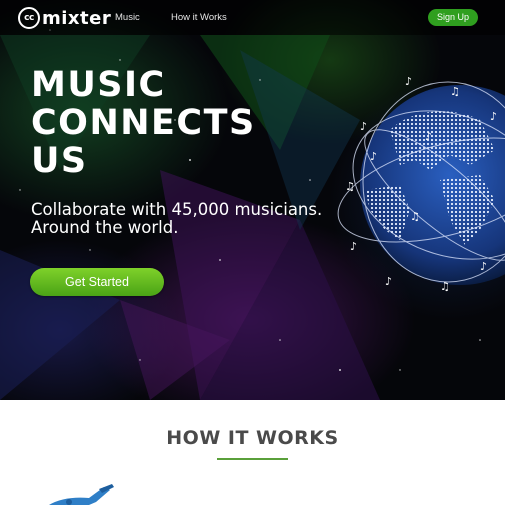  I want to click on section-title: HOW IT WORKS, so click(252, 438).